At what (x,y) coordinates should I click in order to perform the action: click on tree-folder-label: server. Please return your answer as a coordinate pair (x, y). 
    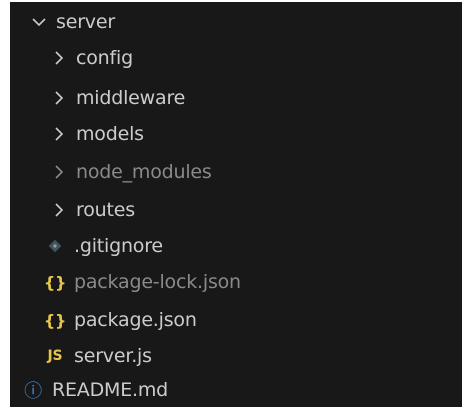
    Looking at the image, I should click on (85, 22).